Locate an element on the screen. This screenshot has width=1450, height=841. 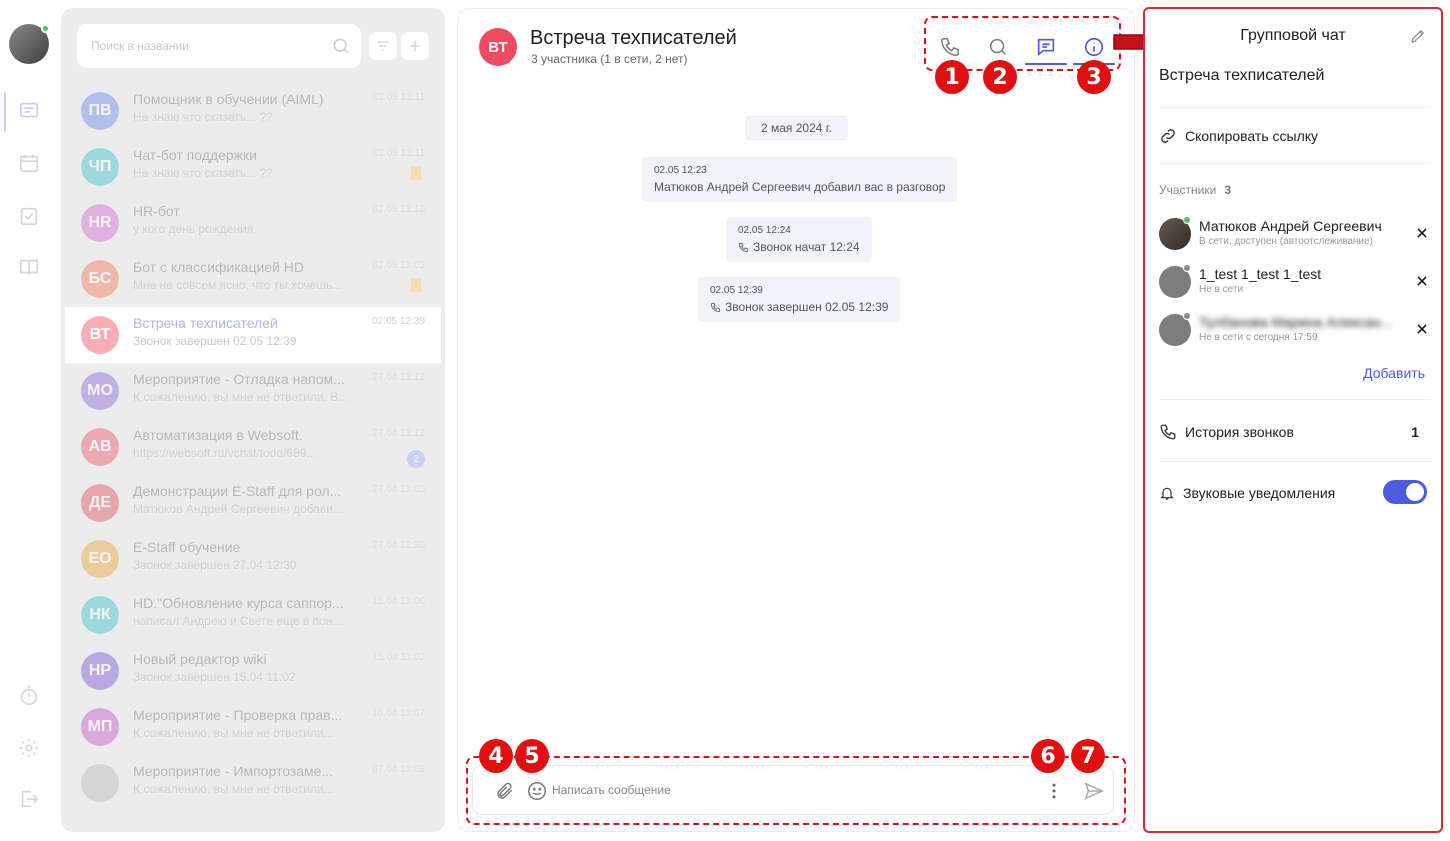
copy-link-button: Скопировать ссылку is located at coordinates (1238, 136).